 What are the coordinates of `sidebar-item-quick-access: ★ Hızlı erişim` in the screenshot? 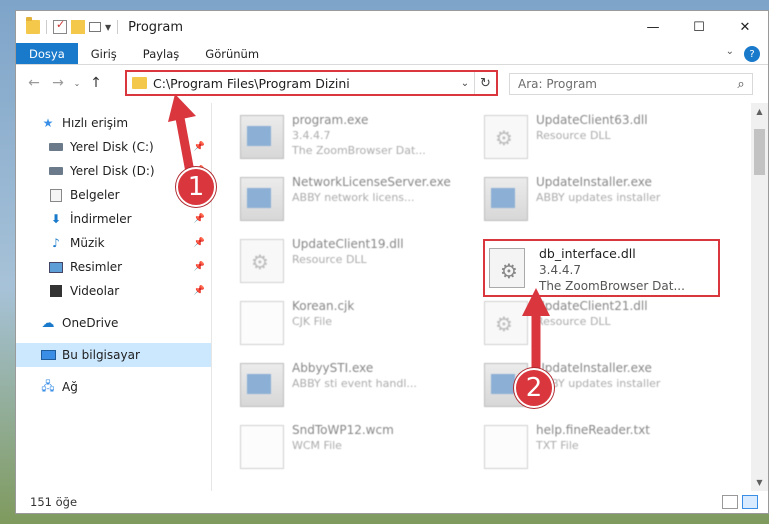 It's located at (113, 123).